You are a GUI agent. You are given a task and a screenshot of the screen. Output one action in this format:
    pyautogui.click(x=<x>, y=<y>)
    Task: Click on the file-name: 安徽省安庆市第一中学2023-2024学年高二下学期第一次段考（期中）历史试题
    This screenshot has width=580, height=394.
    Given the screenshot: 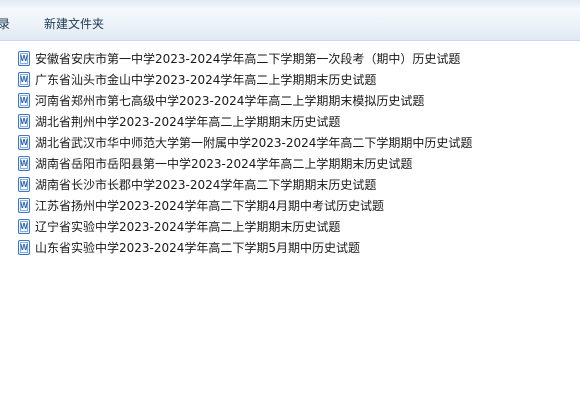 What is the action you would take?
    pyautogui.click(x=248, y=58)
    